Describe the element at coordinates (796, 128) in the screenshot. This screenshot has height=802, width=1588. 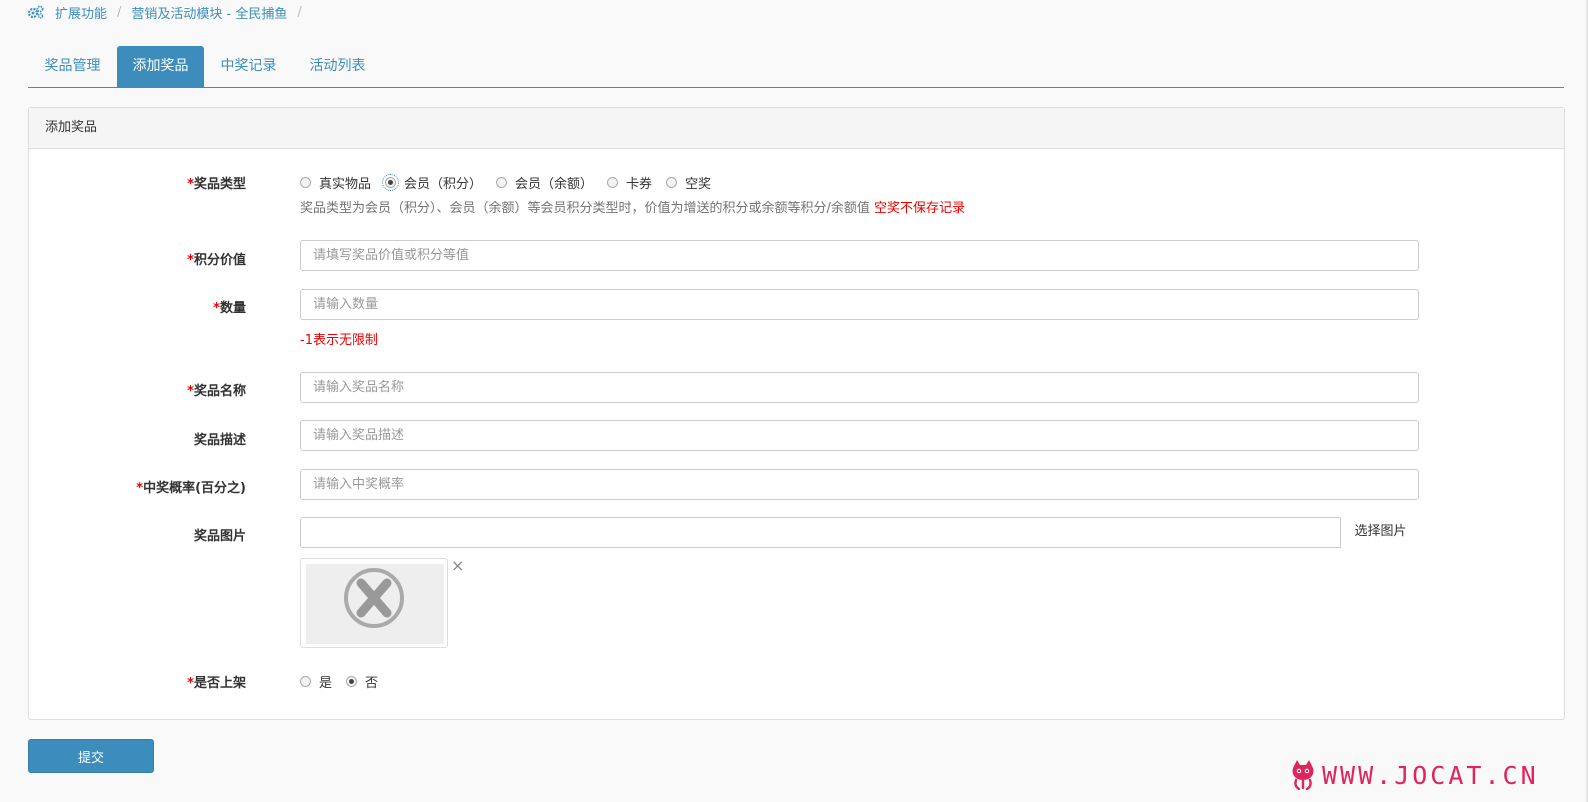
I see `panel-title: 添加奖品` at that location.